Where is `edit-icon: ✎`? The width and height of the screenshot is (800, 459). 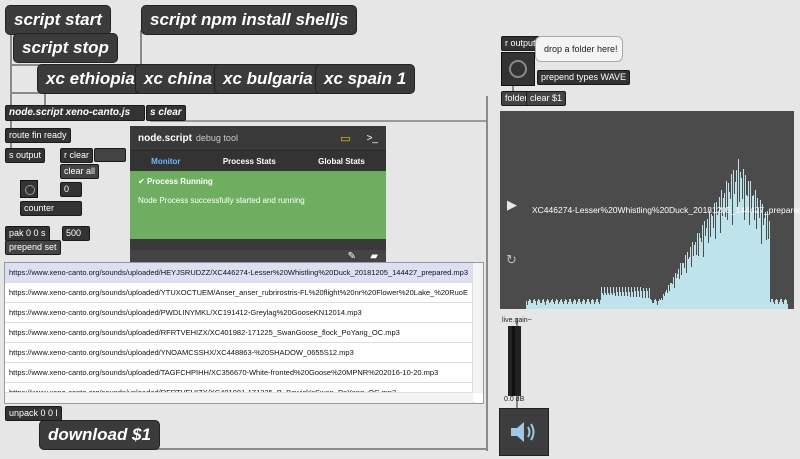
edit-icon: ✎ is located at coordinates (352, 256).